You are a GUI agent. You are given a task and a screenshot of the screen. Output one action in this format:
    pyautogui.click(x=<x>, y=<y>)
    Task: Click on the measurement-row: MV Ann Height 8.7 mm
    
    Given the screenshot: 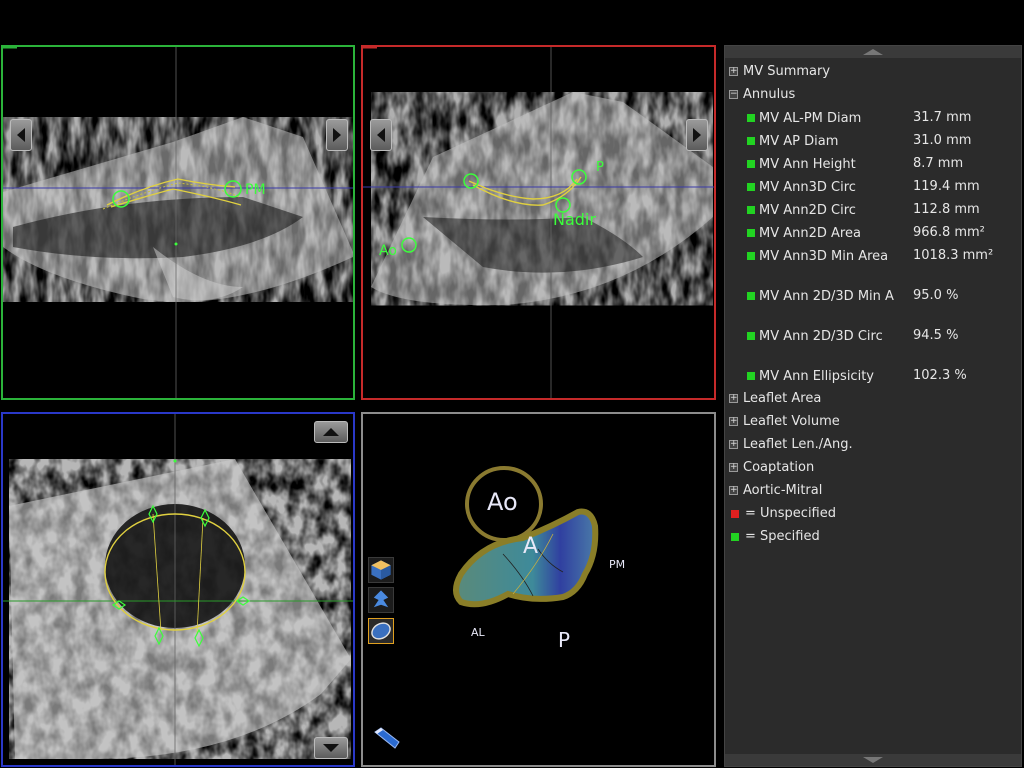 What is the action you would take?
    pyautogui.click(x=873, y=167)
    